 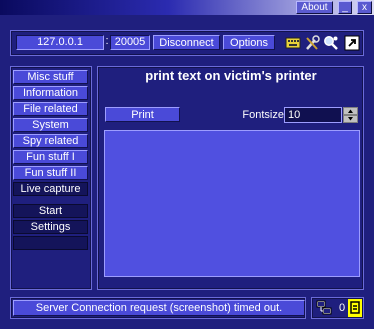 What do you see at coordinates (345, 7) in the screenshot?
I see `minimize-button: _` at bounding box center [345, 7].